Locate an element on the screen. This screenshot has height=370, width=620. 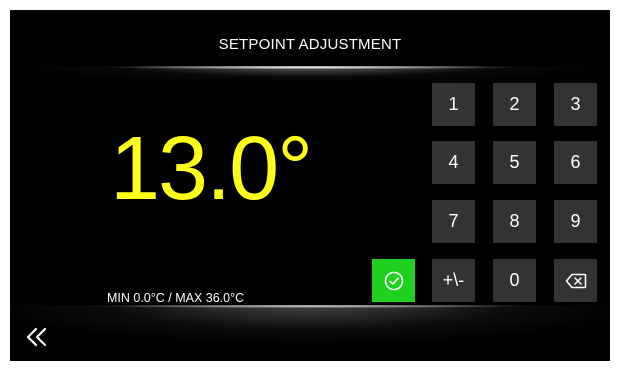
key-9: 9 is located at coordinates (575, 221).